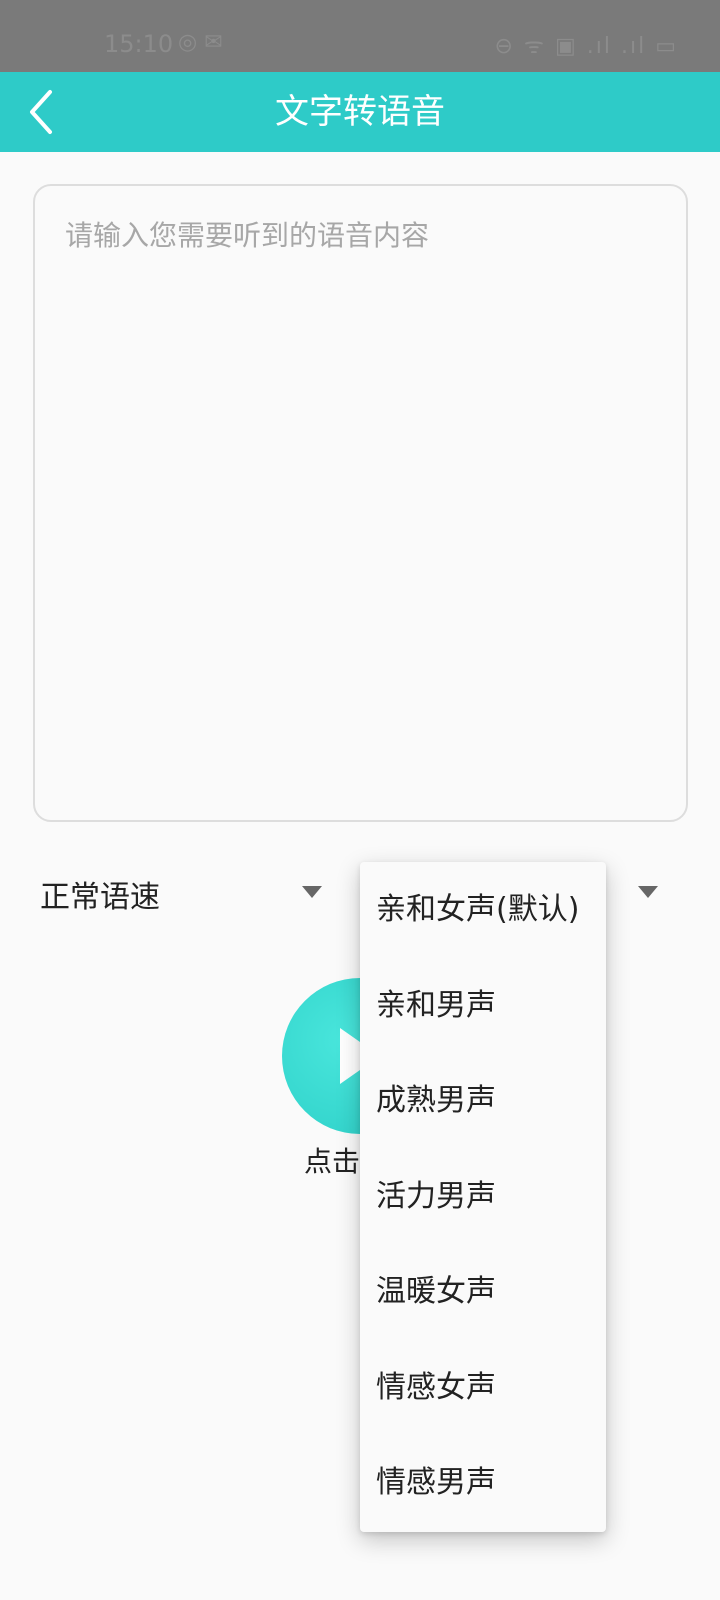 This screenshot has height=1600, width=720. What do you see at coordinates (139, 44) in the screenshot?
I see `status-time: 15:10` at bounding box center [139, 44].